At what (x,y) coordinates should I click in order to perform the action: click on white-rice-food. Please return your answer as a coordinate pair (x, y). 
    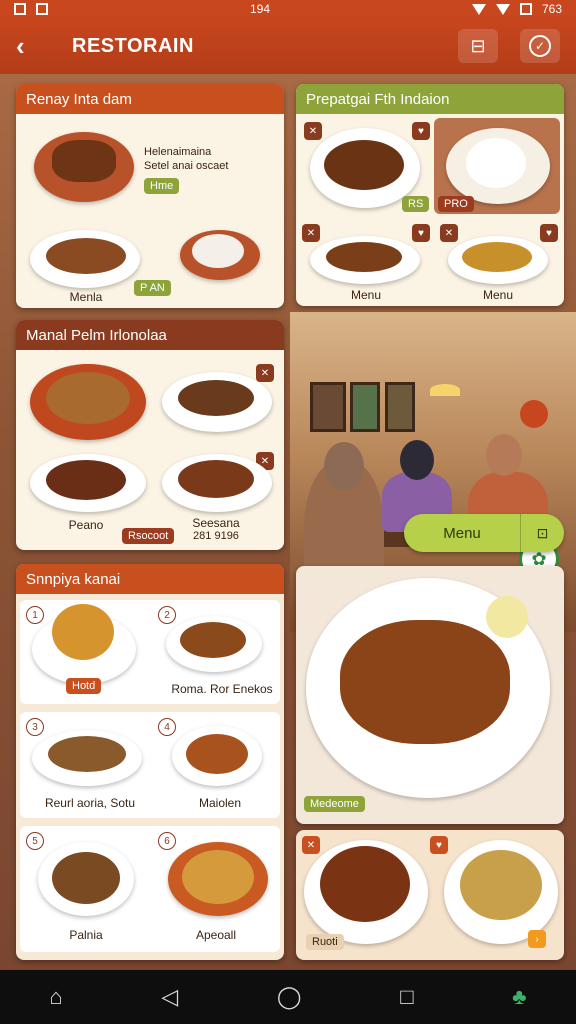
    Looking at the image, I should click on (496, 163).